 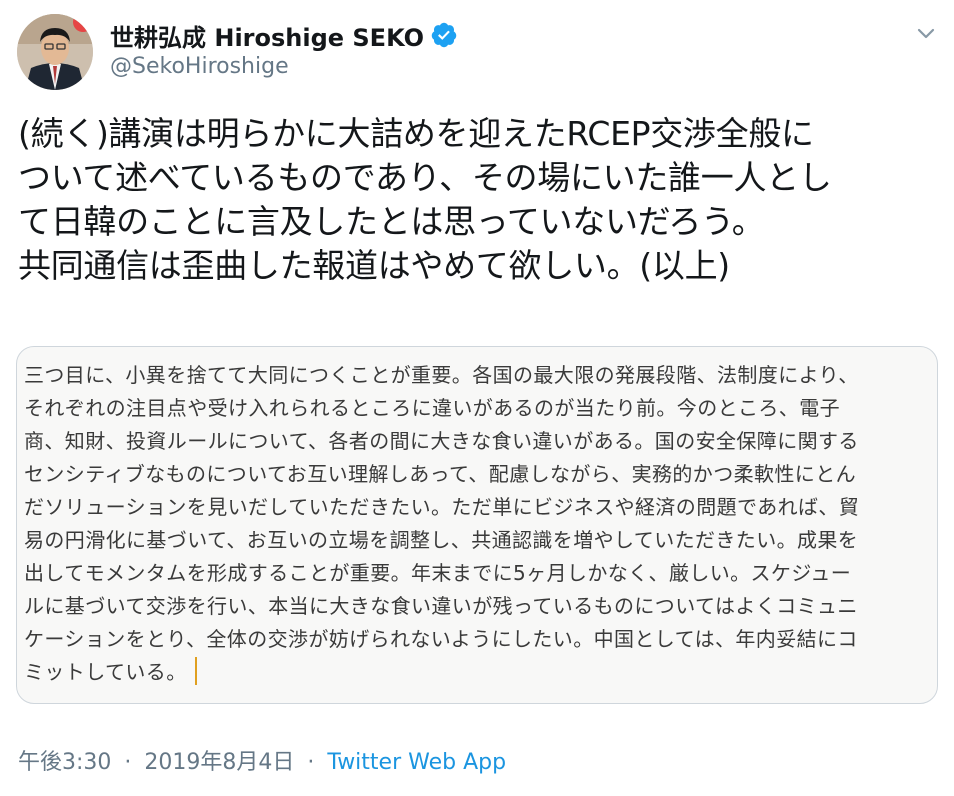 I want to click on display-name-text: 世耕弘成 Hiroshige SEKO, so click(x=267, y=35).